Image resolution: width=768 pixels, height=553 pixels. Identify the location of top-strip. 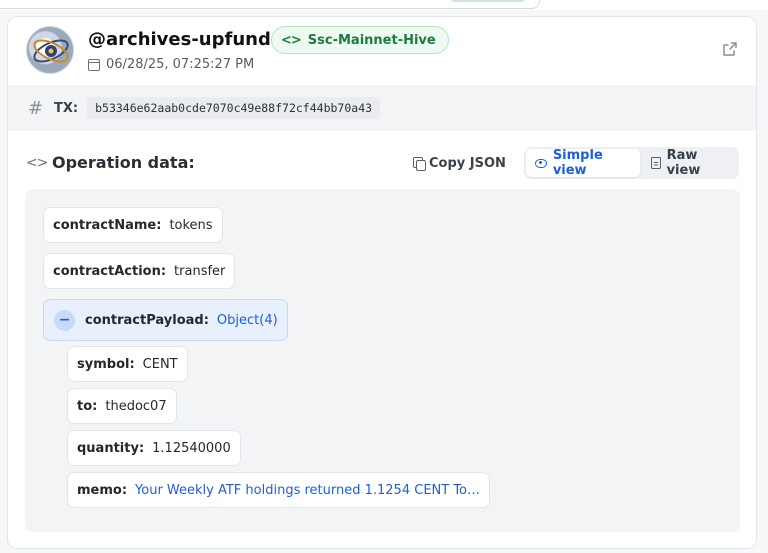
(384, 5).